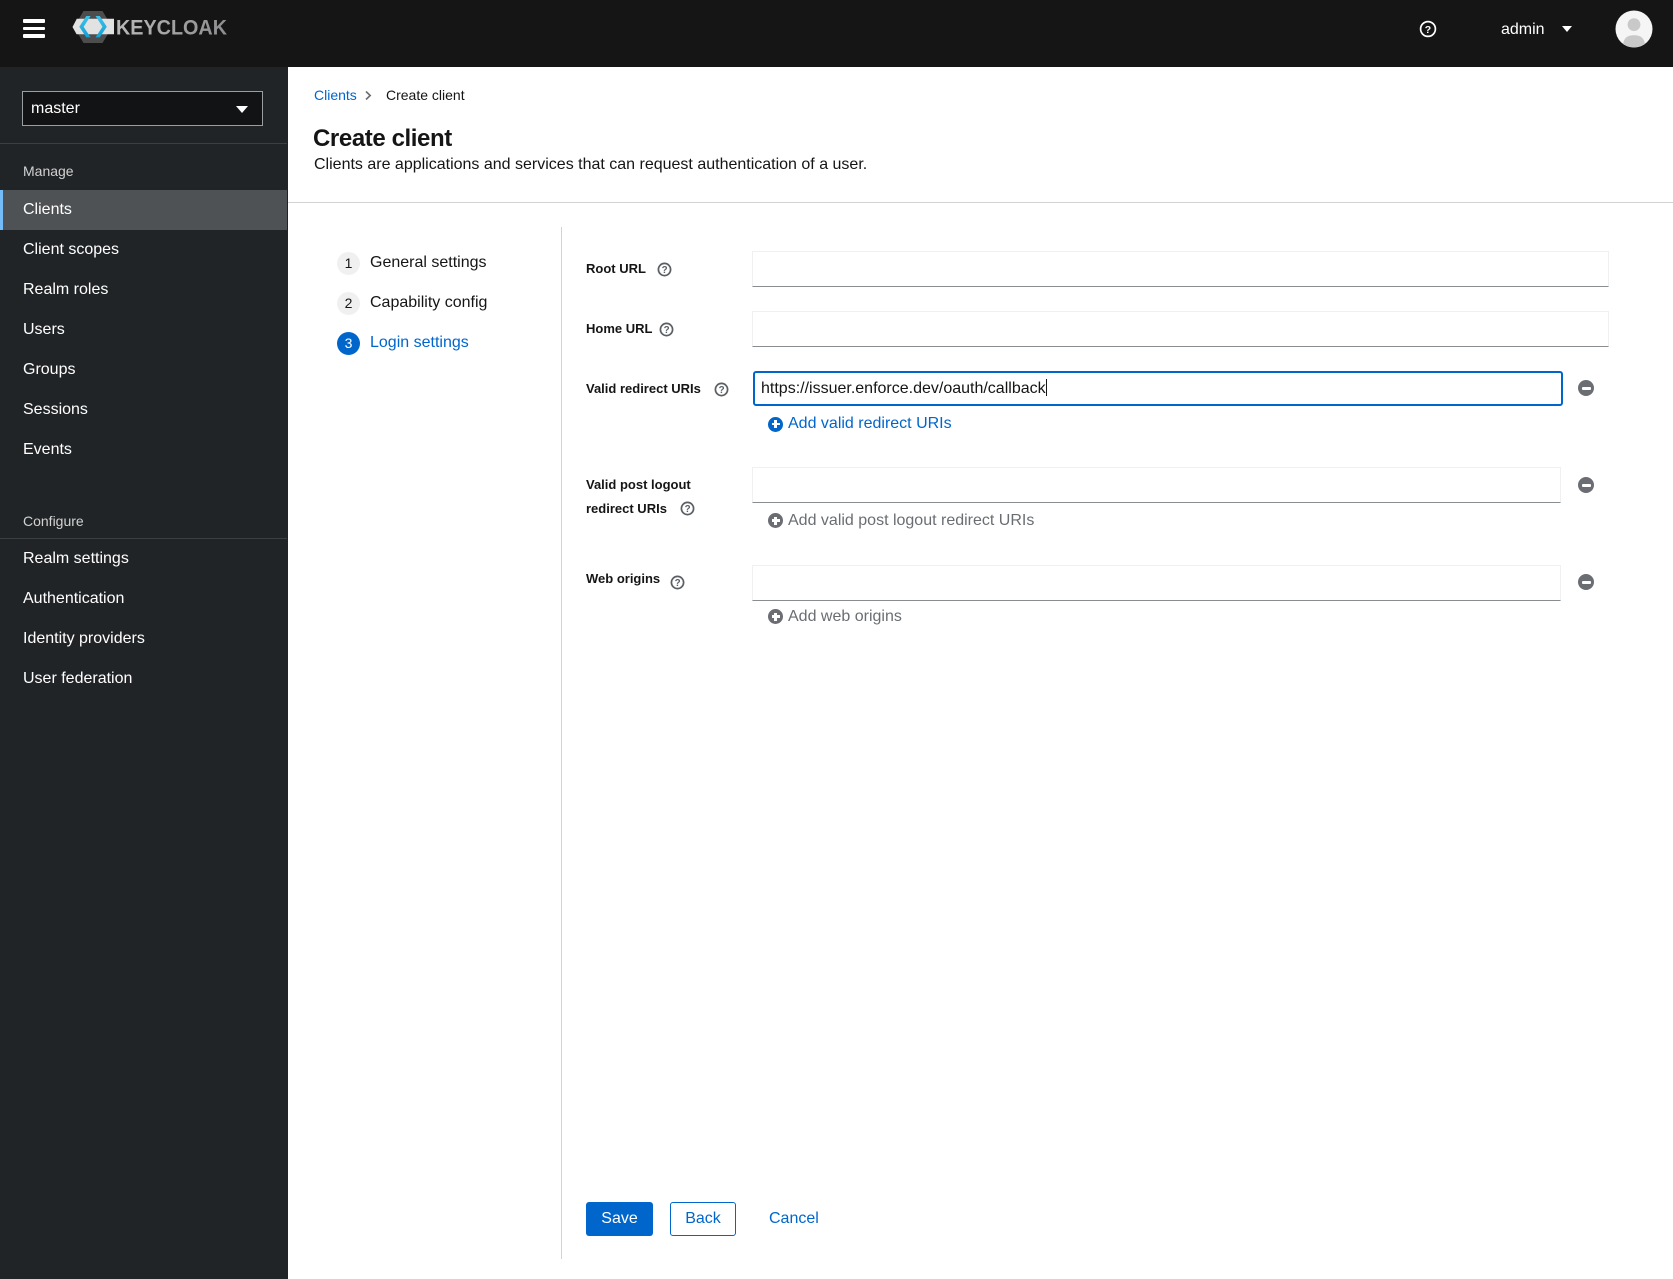 The image size is (1673, 1279). I want to click on svg-text: KEYCLOAK, so click(171, 28).